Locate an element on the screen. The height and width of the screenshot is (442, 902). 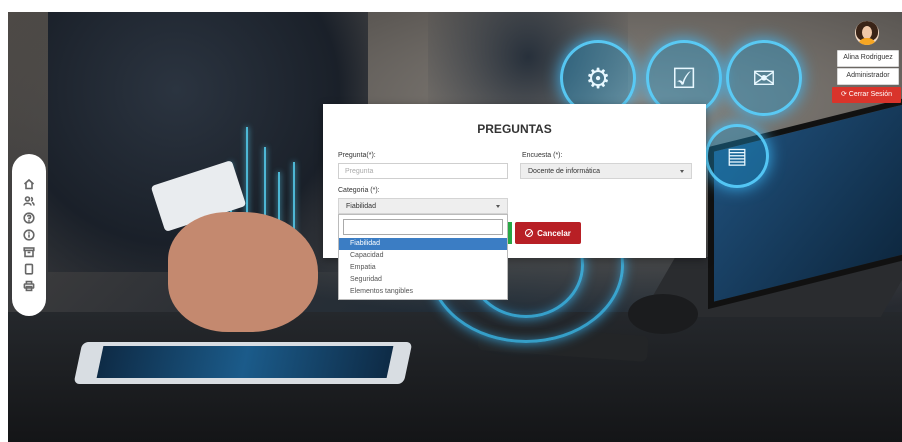
users-icon is located at coordinates (29, 201).